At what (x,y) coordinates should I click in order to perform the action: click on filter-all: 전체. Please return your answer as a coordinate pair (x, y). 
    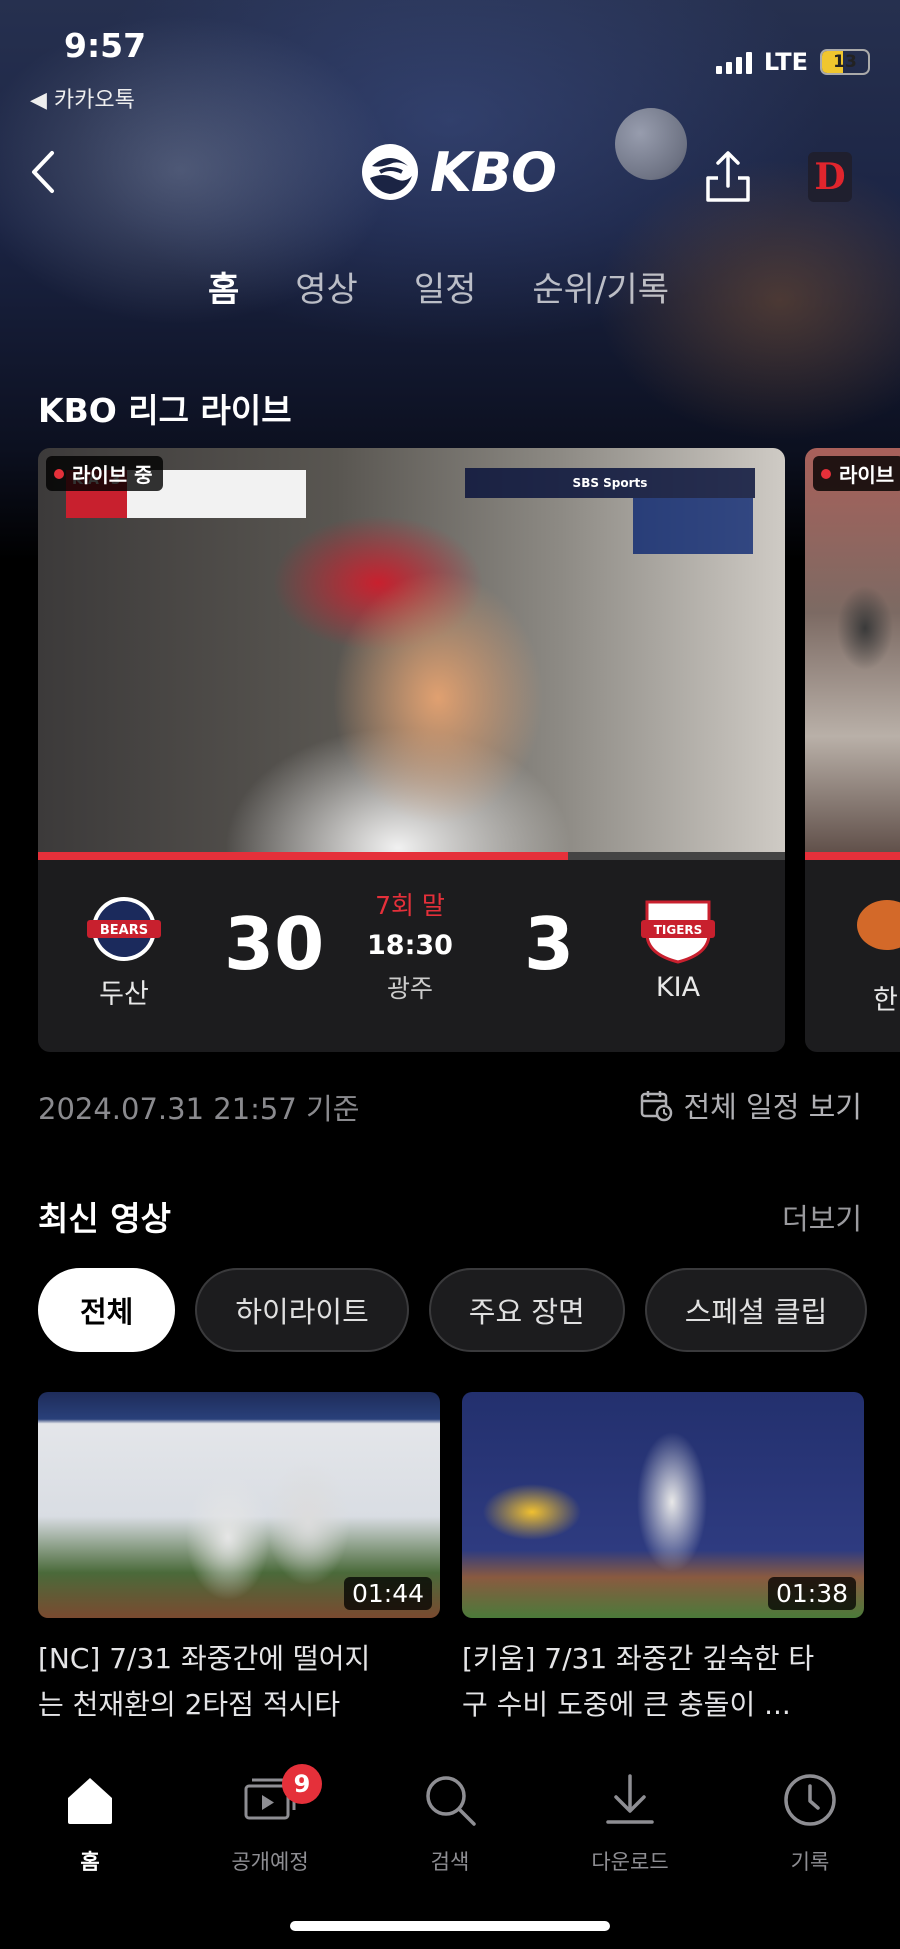
    Looking at the image, I should click on (107, 1310).